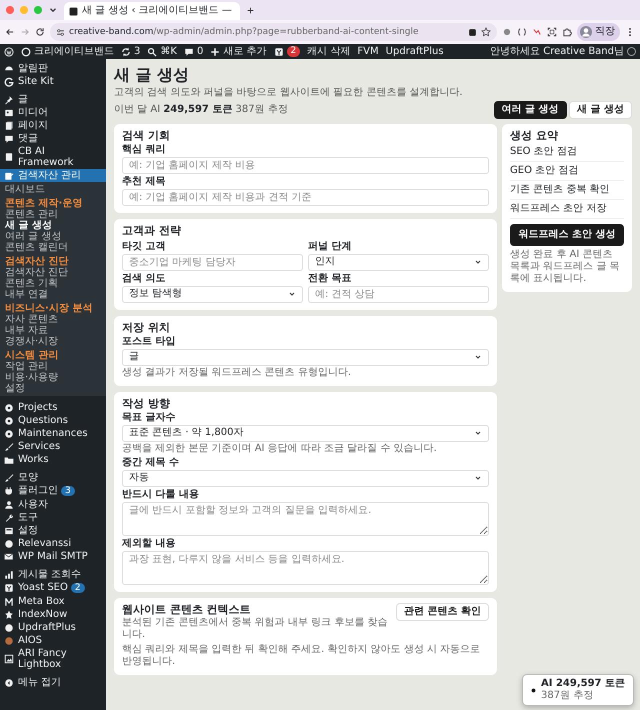 This screenshot has width=640, height=710. I want to click on sidebar-menu-item: 설정, so click(53, 530).